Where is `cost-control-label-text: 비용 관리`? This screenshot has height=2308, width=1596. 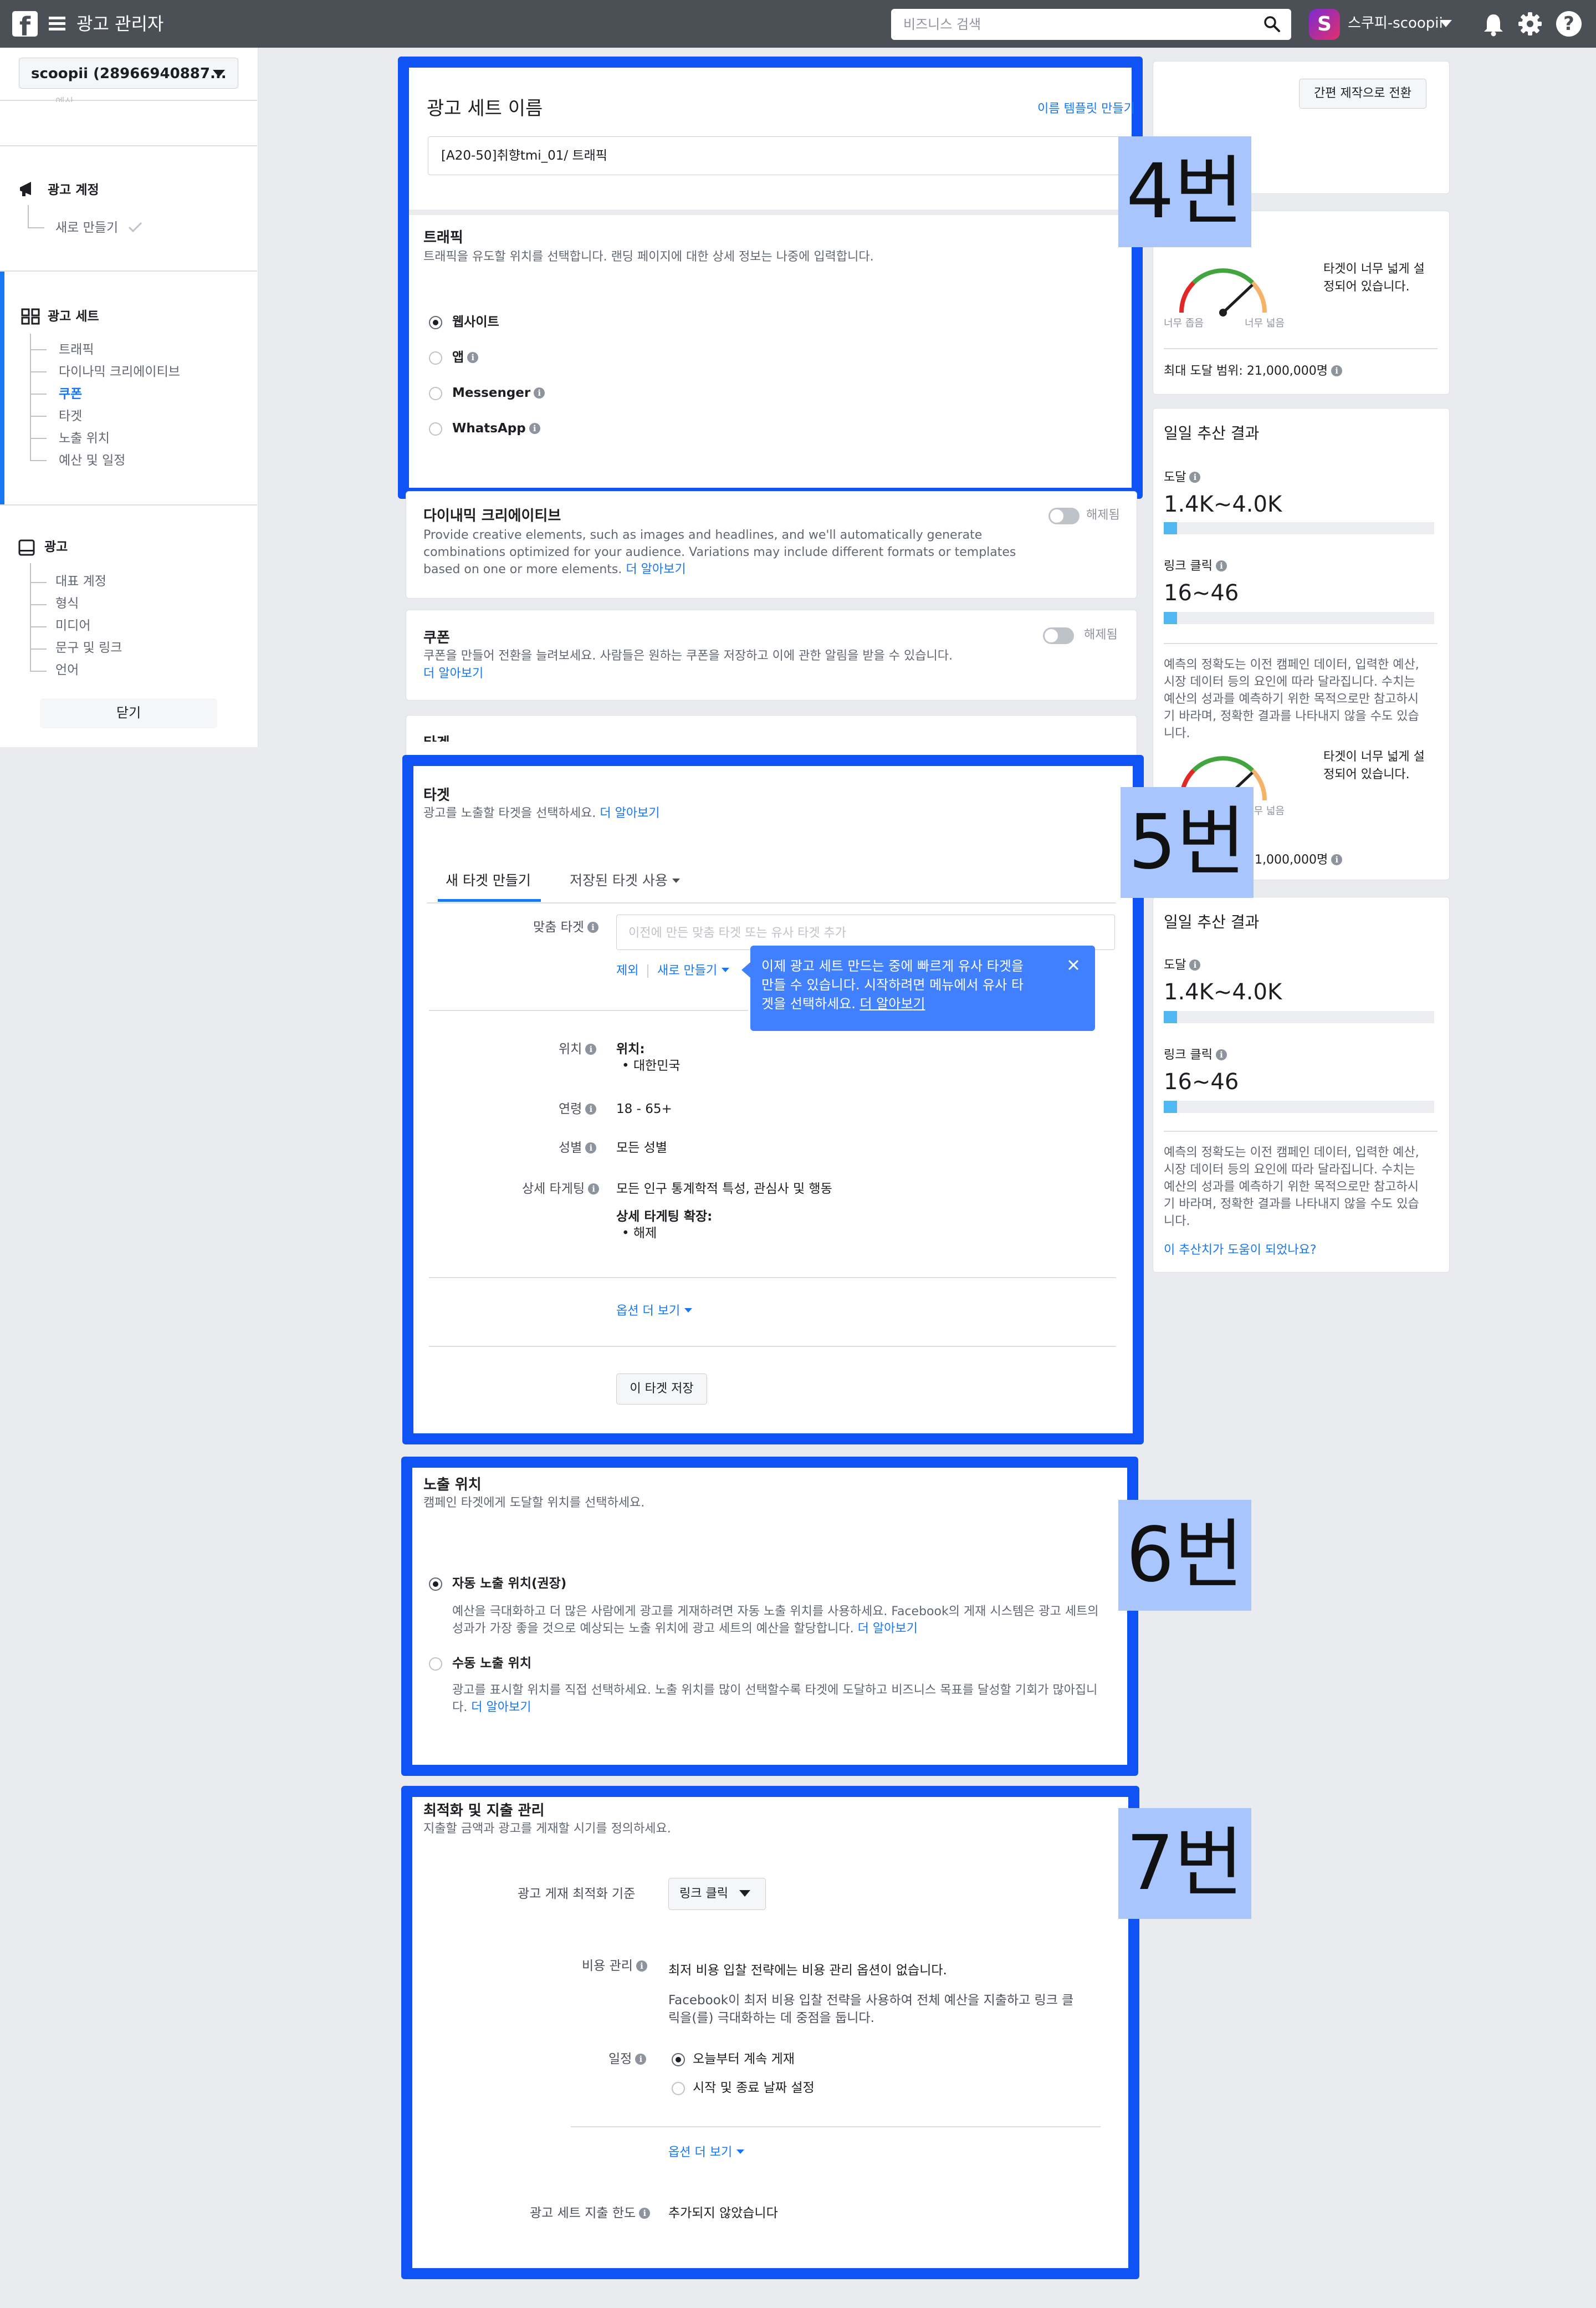
cost-control-label-text: 비용 관리 is located at coordinates (607, 1966).